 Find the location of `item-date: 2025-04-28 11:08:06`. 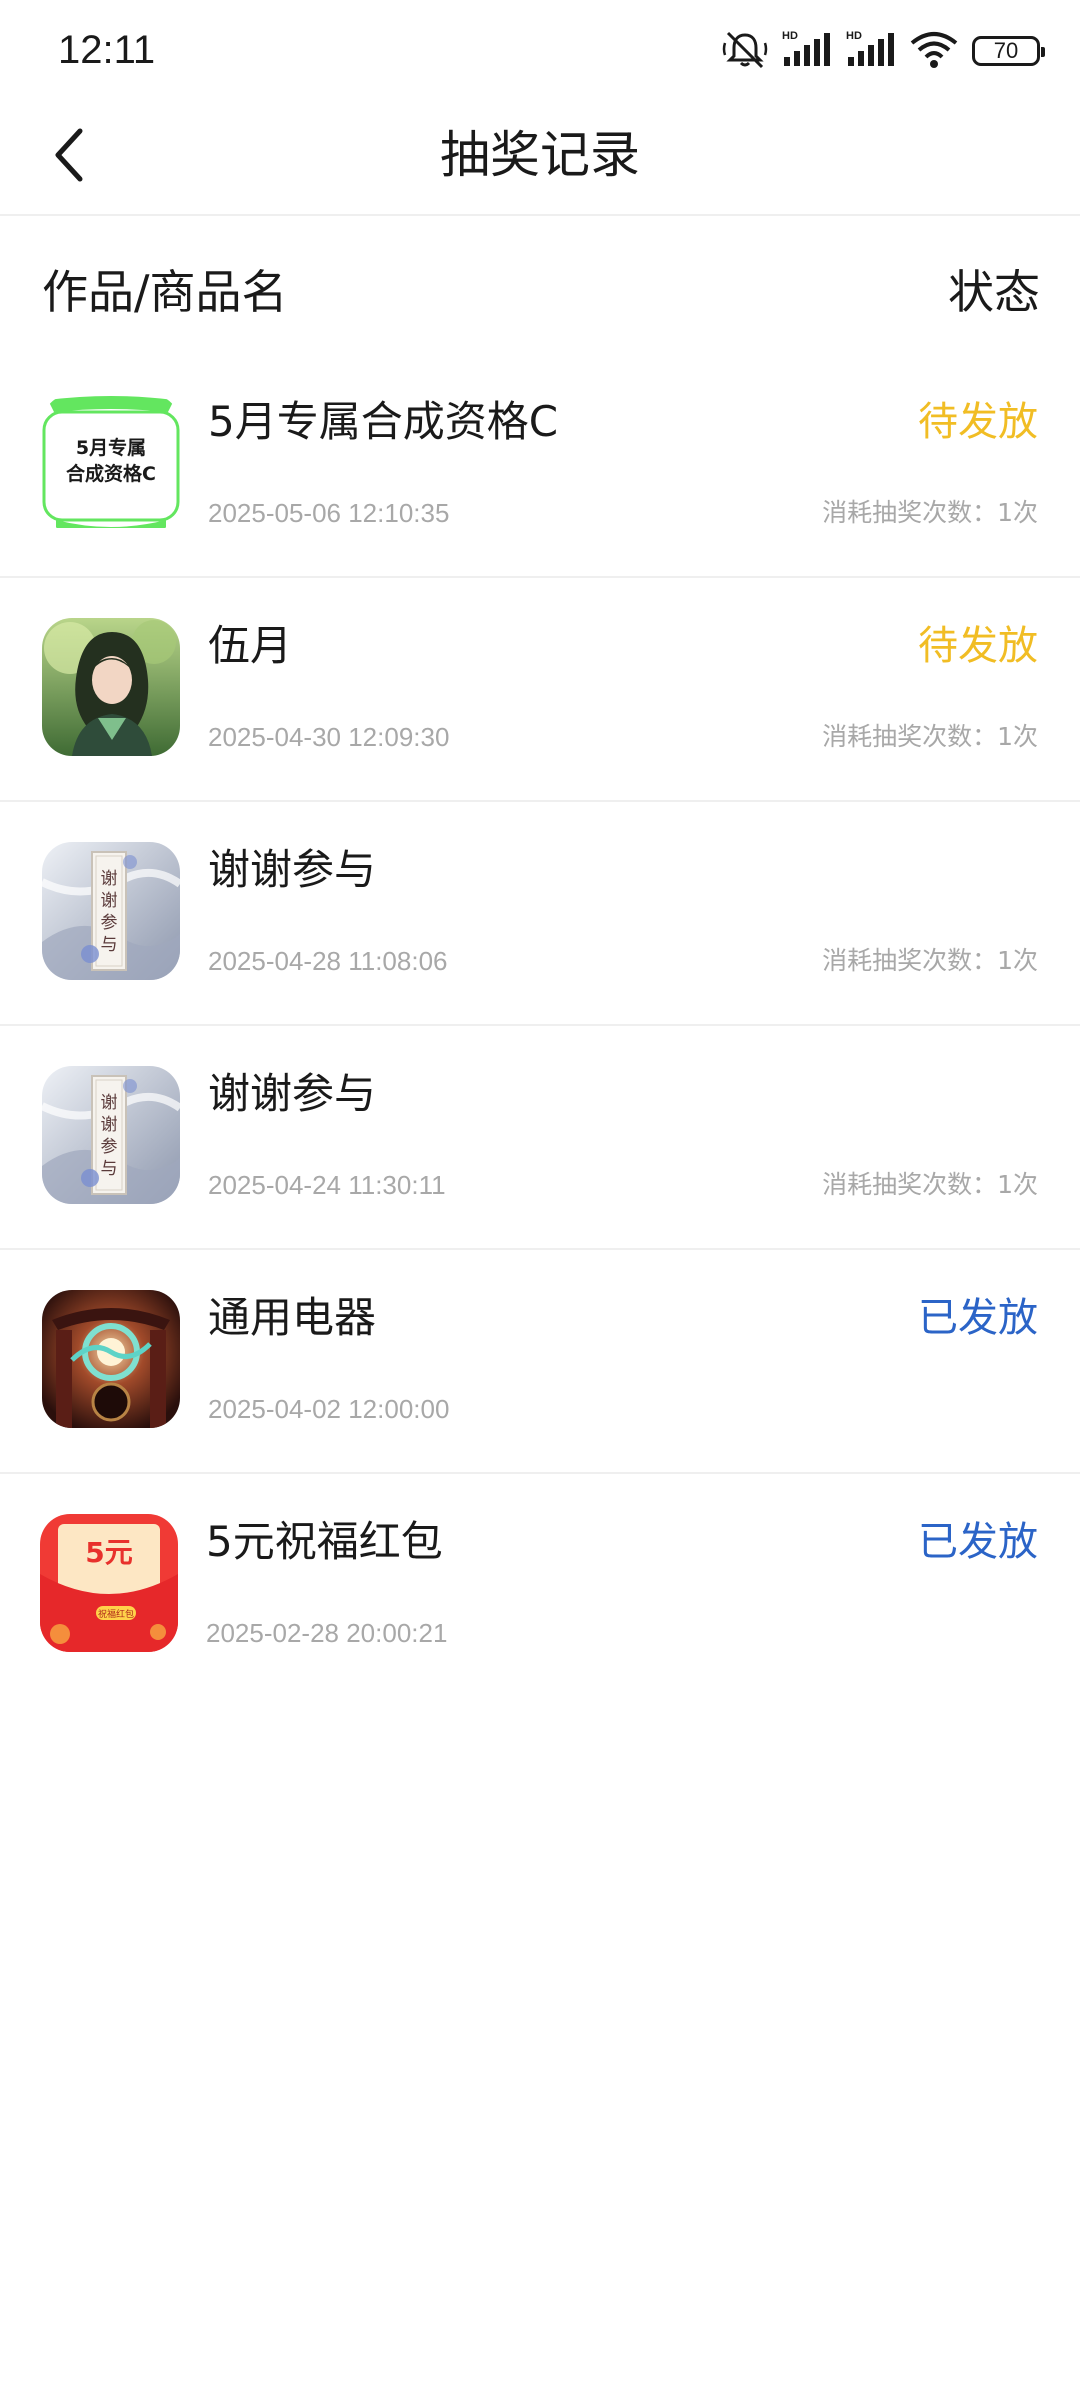

item-date: 2025-04-28 11:08:06 is located at coordinates (328, 961).